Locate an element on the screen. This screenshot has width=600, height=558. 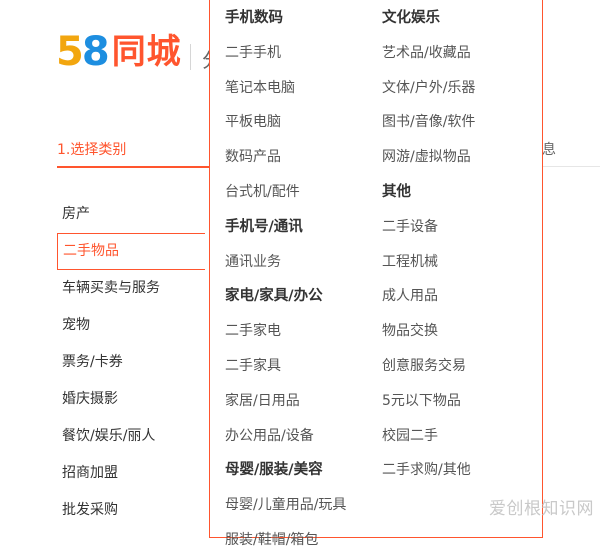
subcategory-item: 成人用品 is located at coordinates (428, 296).